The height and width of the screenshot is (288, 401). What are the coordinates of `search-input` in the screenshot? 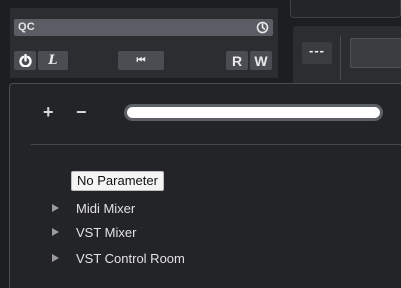 It's located at (253, 112).